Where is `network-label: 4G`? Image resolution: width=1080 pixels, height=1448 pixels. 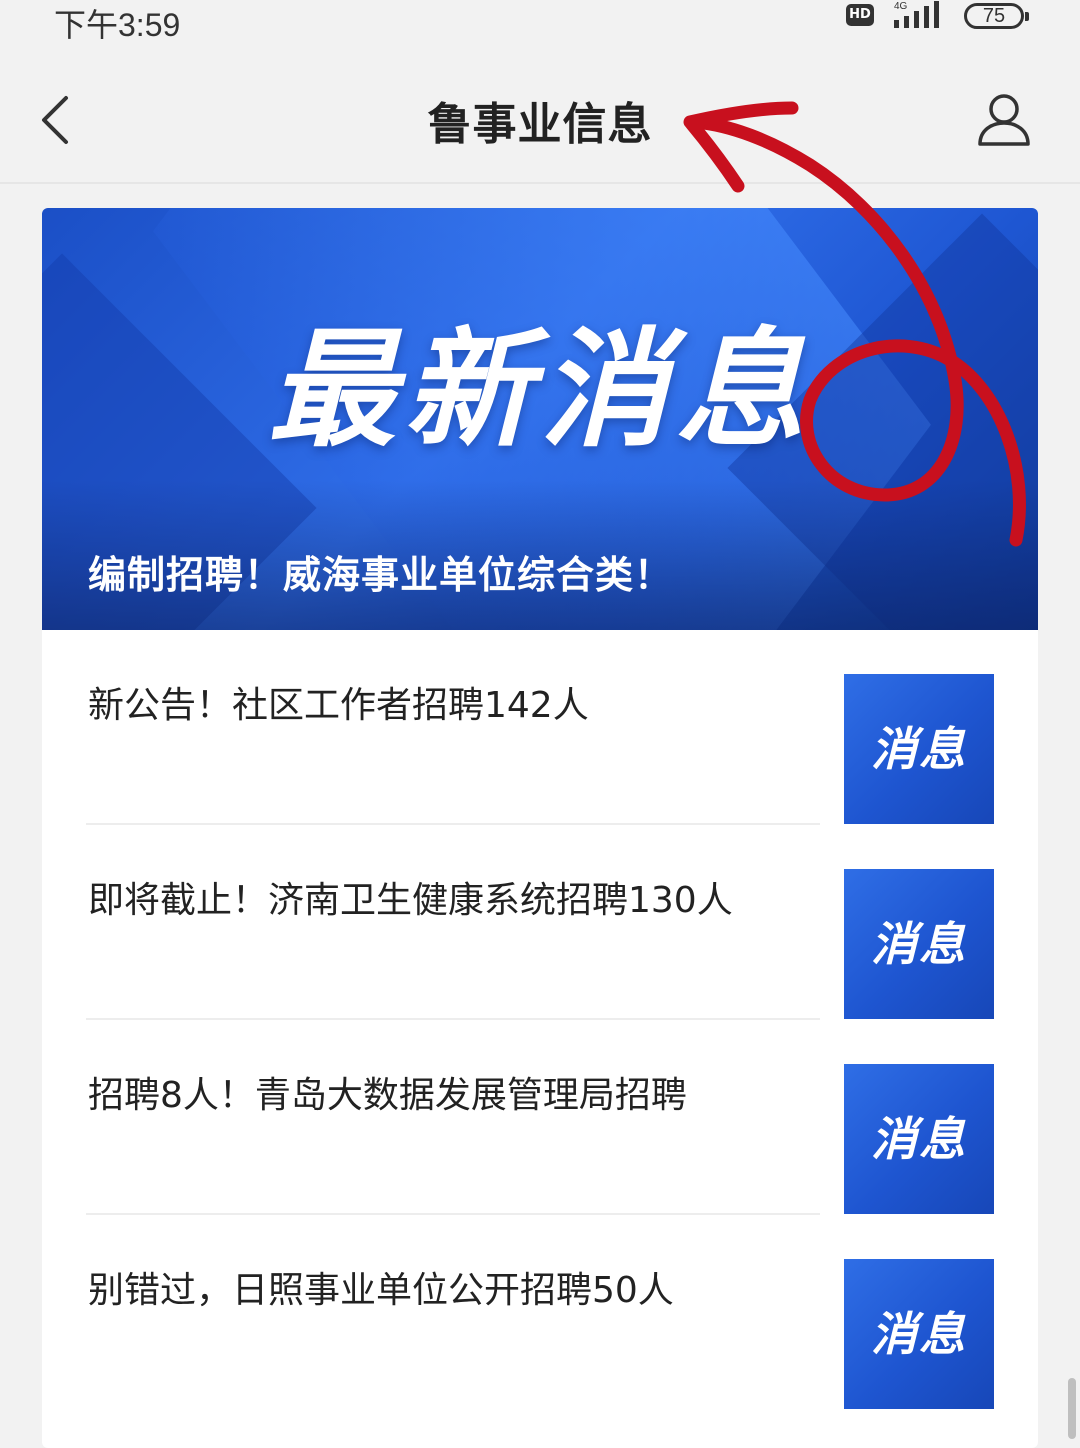
network-label: 4G is located at coordinates (901, 6).